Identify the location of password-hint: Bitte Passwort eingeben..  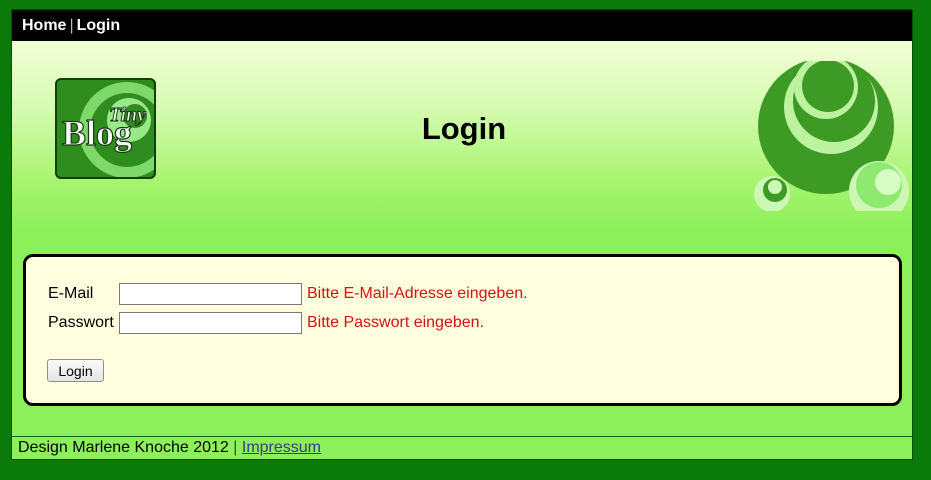
(395, 322).